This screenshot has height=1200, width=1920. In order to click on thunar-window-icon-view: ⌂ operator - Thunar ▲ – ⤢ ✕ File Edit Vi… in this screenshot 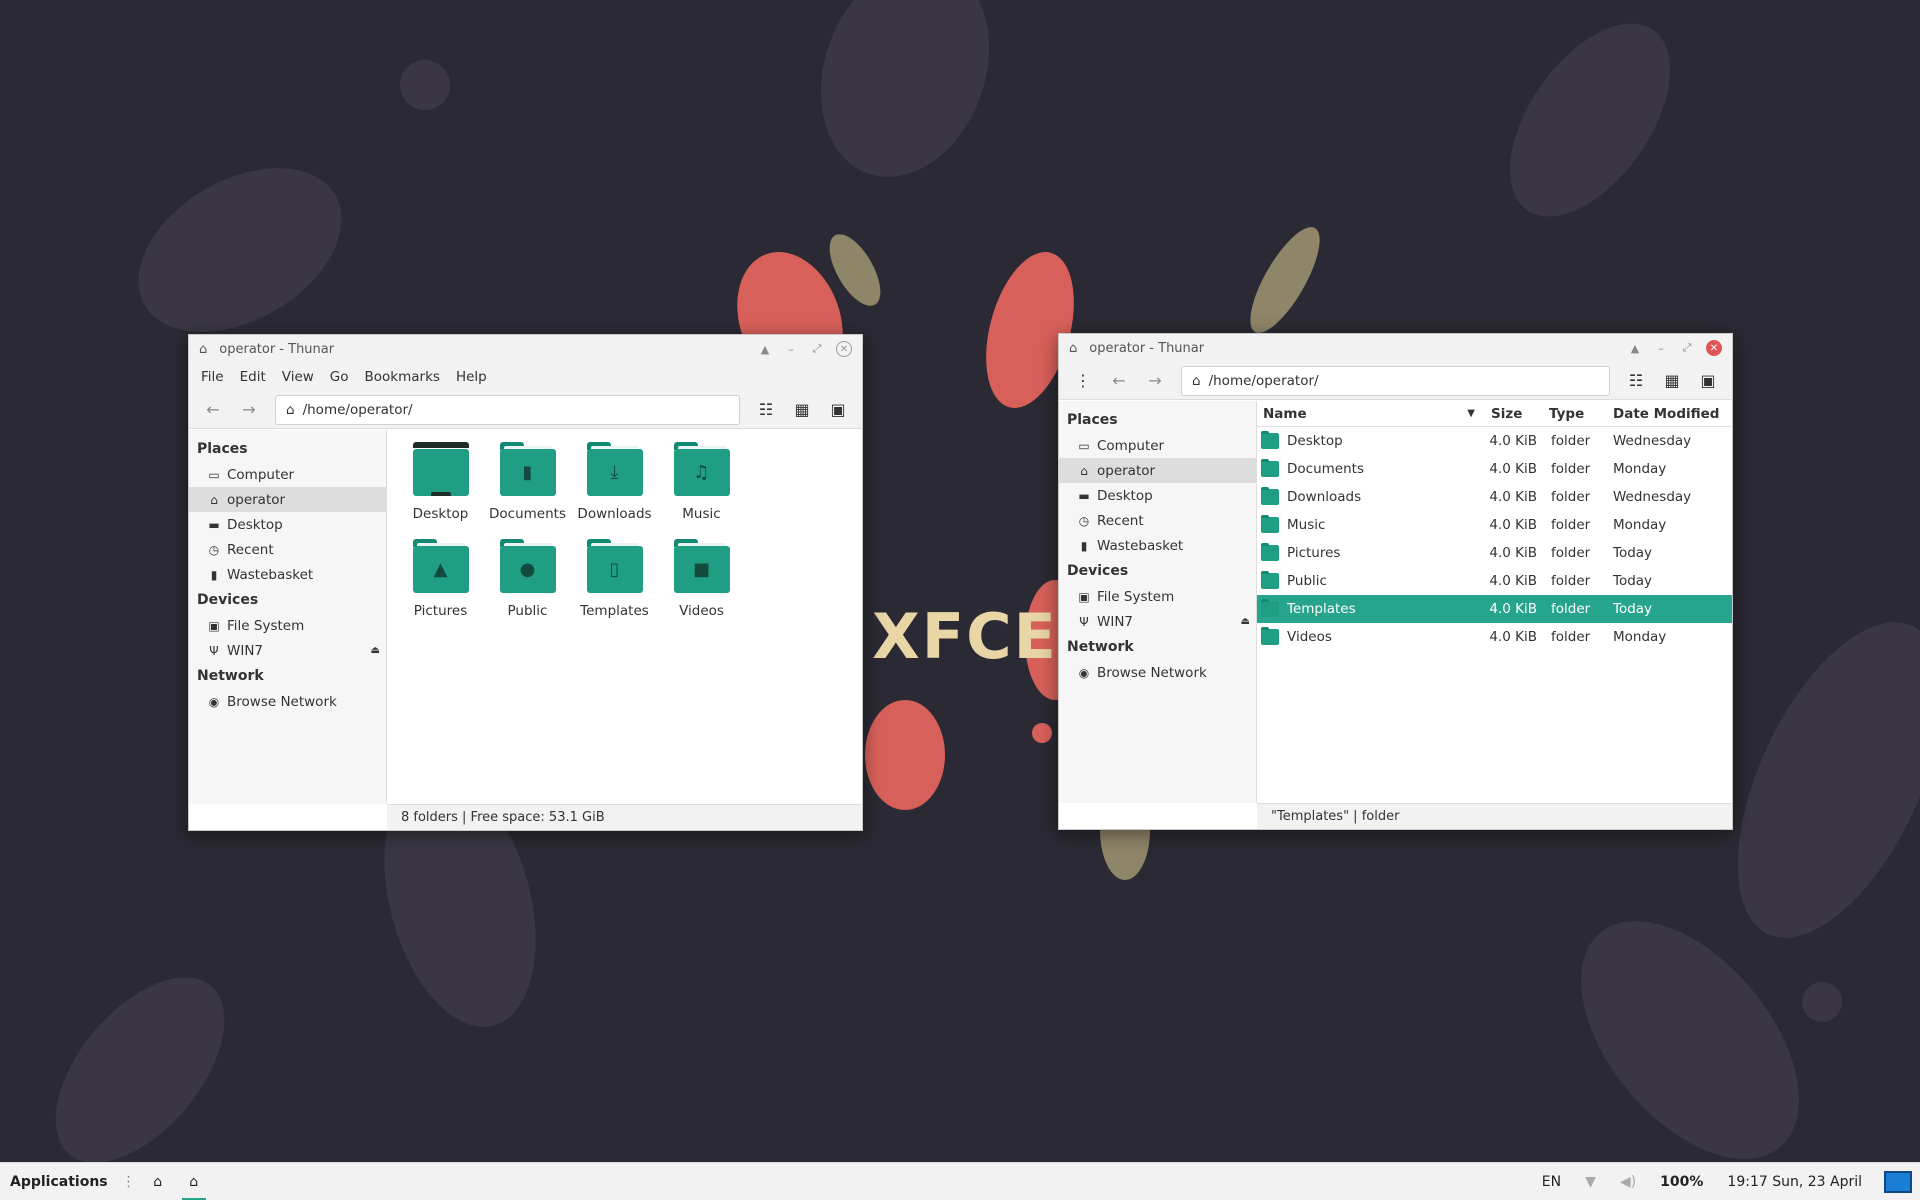, I will do `click(525, 582)`.